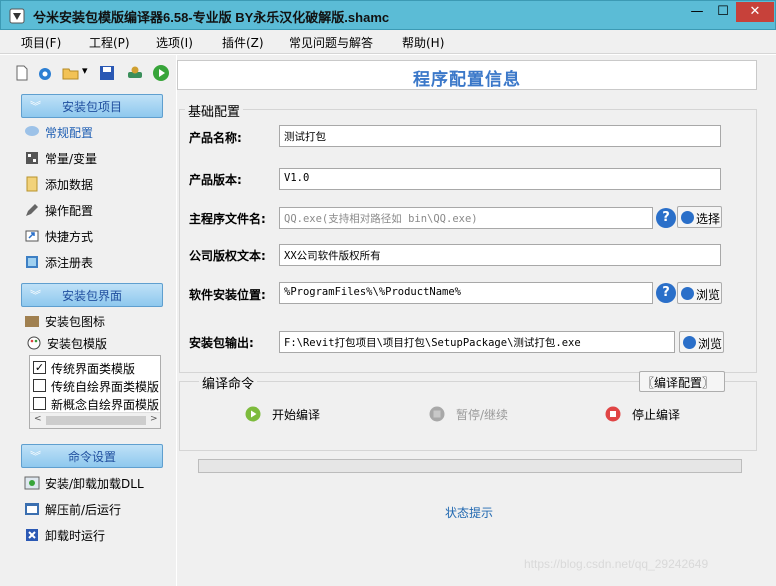 This screenshot has height=586, width=776. Describe the element at coordinates (107, 73) in the screenshot. I see `save-icon` at that location.